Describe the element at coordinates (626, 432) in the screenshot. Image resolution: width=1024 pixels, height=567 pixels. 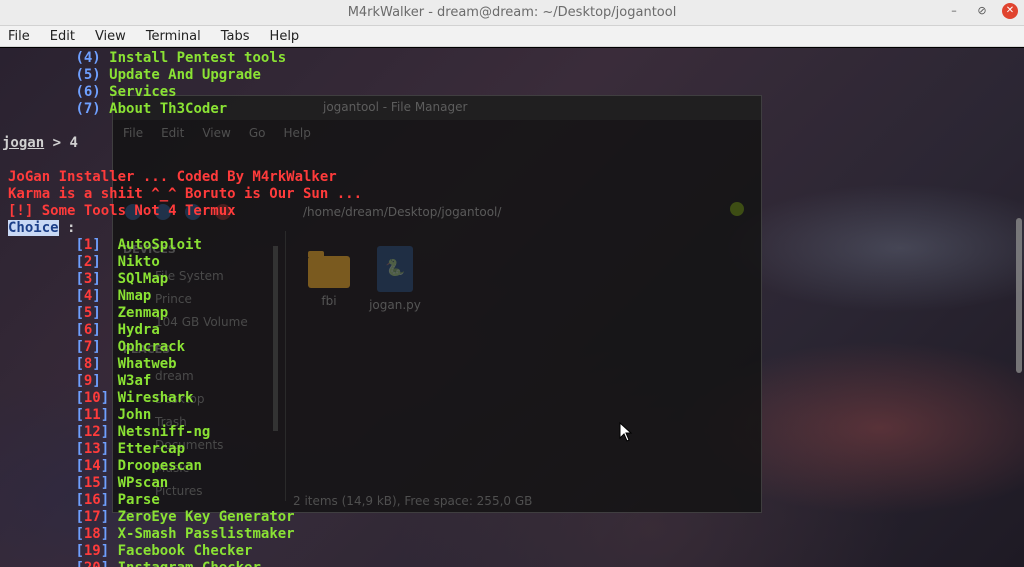
I see `mouse-cursor-icon` at that location.